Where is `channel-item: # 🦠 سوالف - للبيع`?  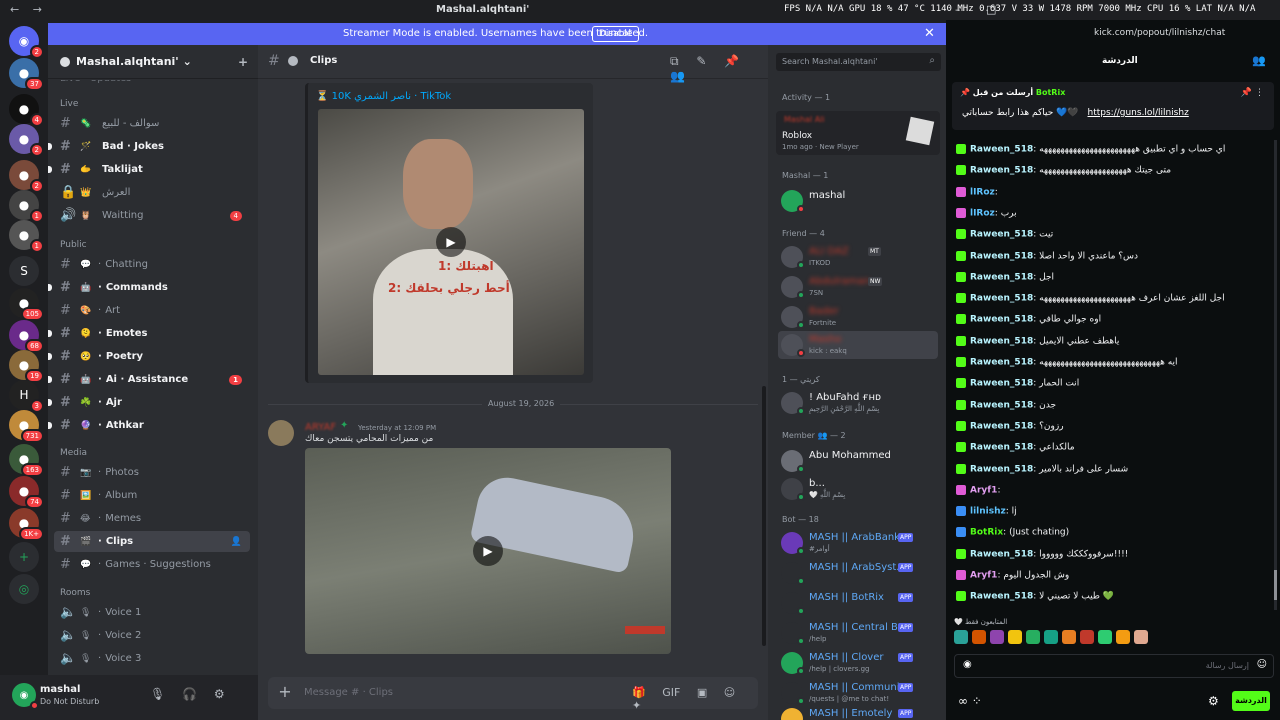 channel-item: # 🦠 سوالف - للبيع is located at coordinates (152, 123).